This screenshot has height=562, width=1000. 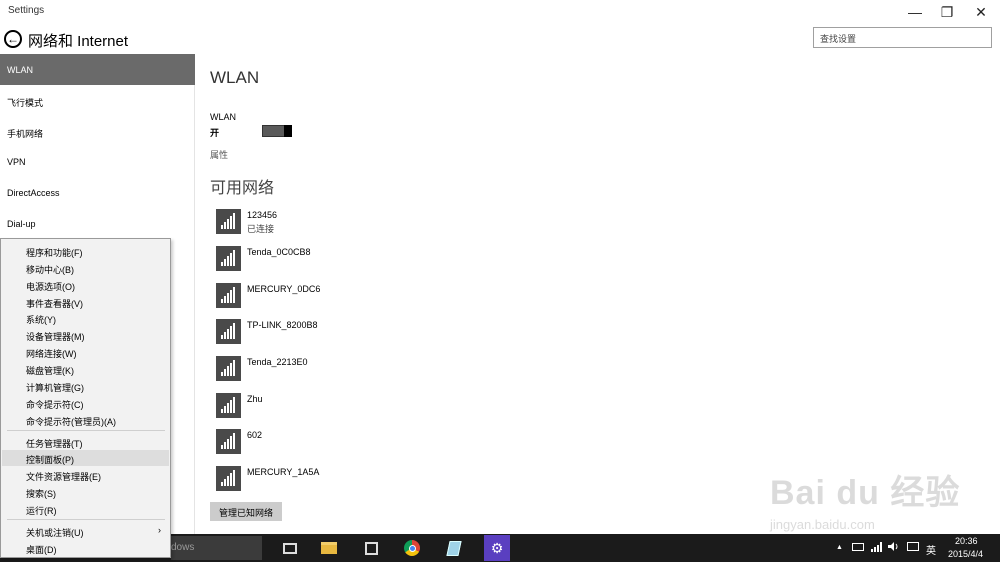 I want to click on notepad-icon, so click(x=454, y=548).